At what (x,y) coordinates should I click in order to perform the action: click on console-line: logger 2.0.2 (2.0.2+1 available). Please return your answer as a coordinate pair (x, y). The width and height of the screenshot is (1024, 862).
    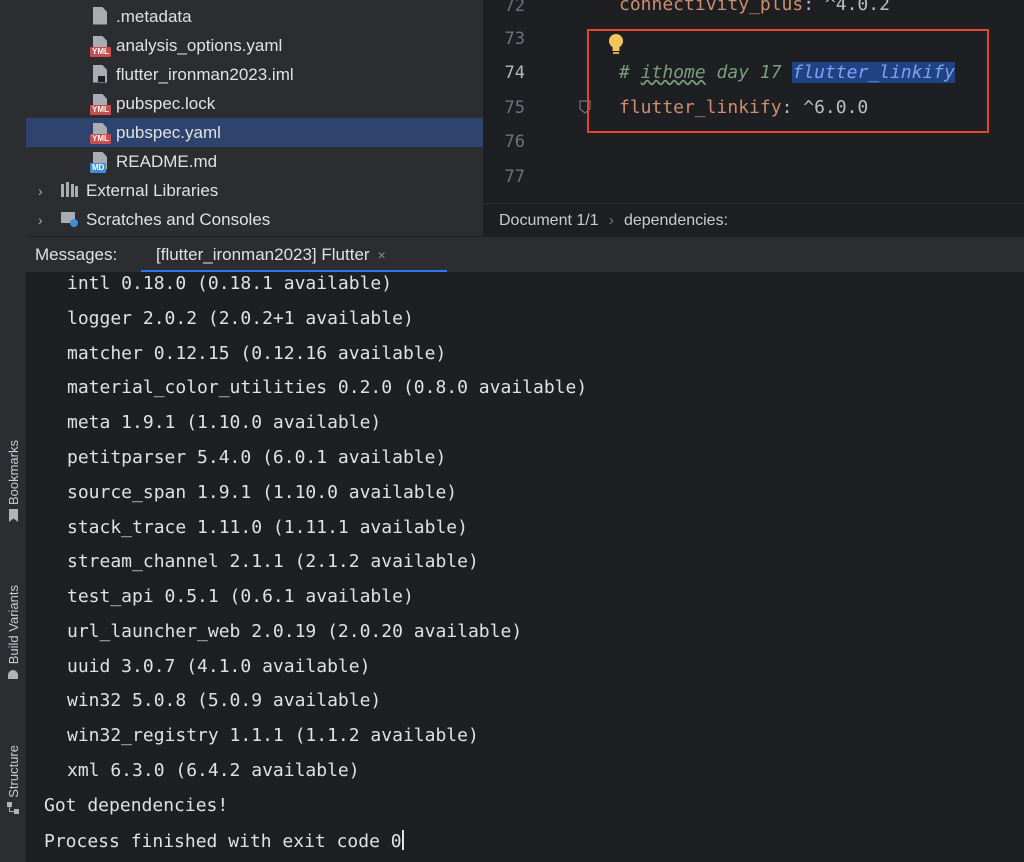
    Looking at the image, I should click on (240, 318).